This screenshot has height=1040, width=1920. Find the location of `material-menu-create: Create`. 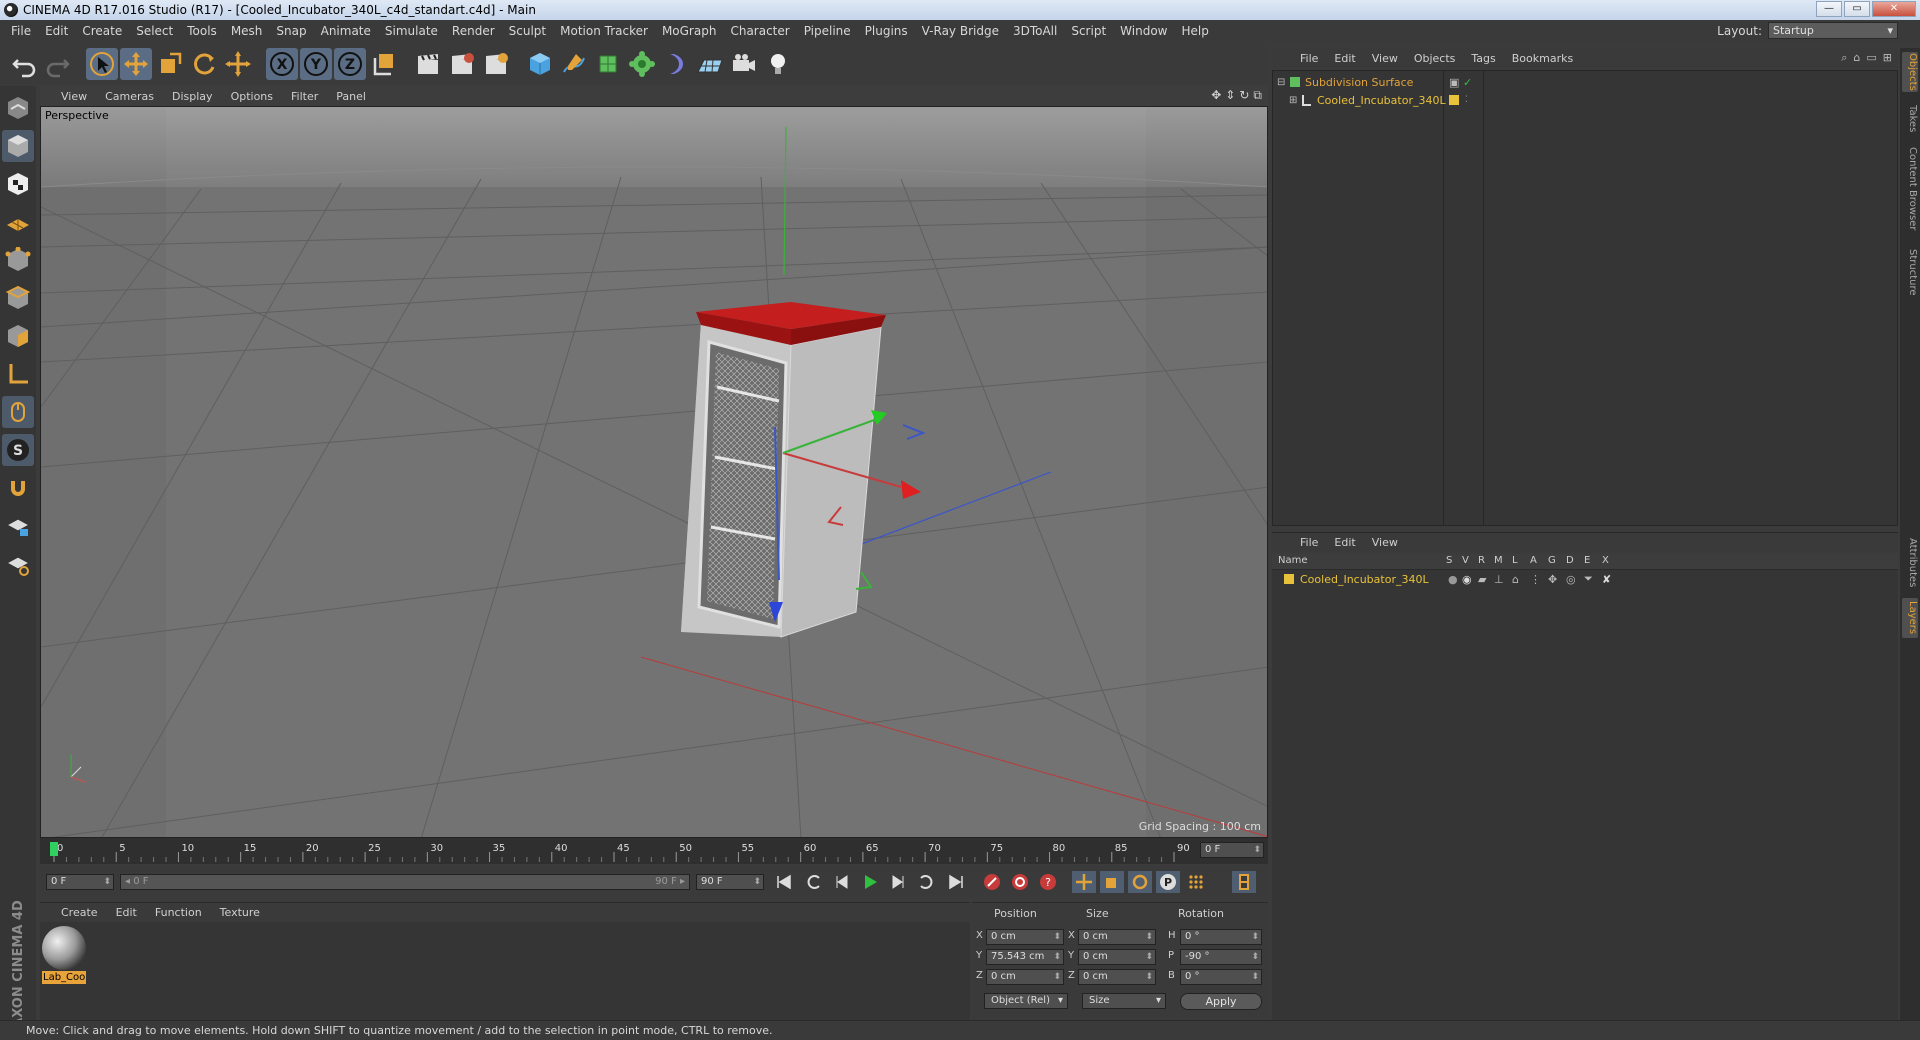

material-menu-create: Create is located at coordinates (79, 912).